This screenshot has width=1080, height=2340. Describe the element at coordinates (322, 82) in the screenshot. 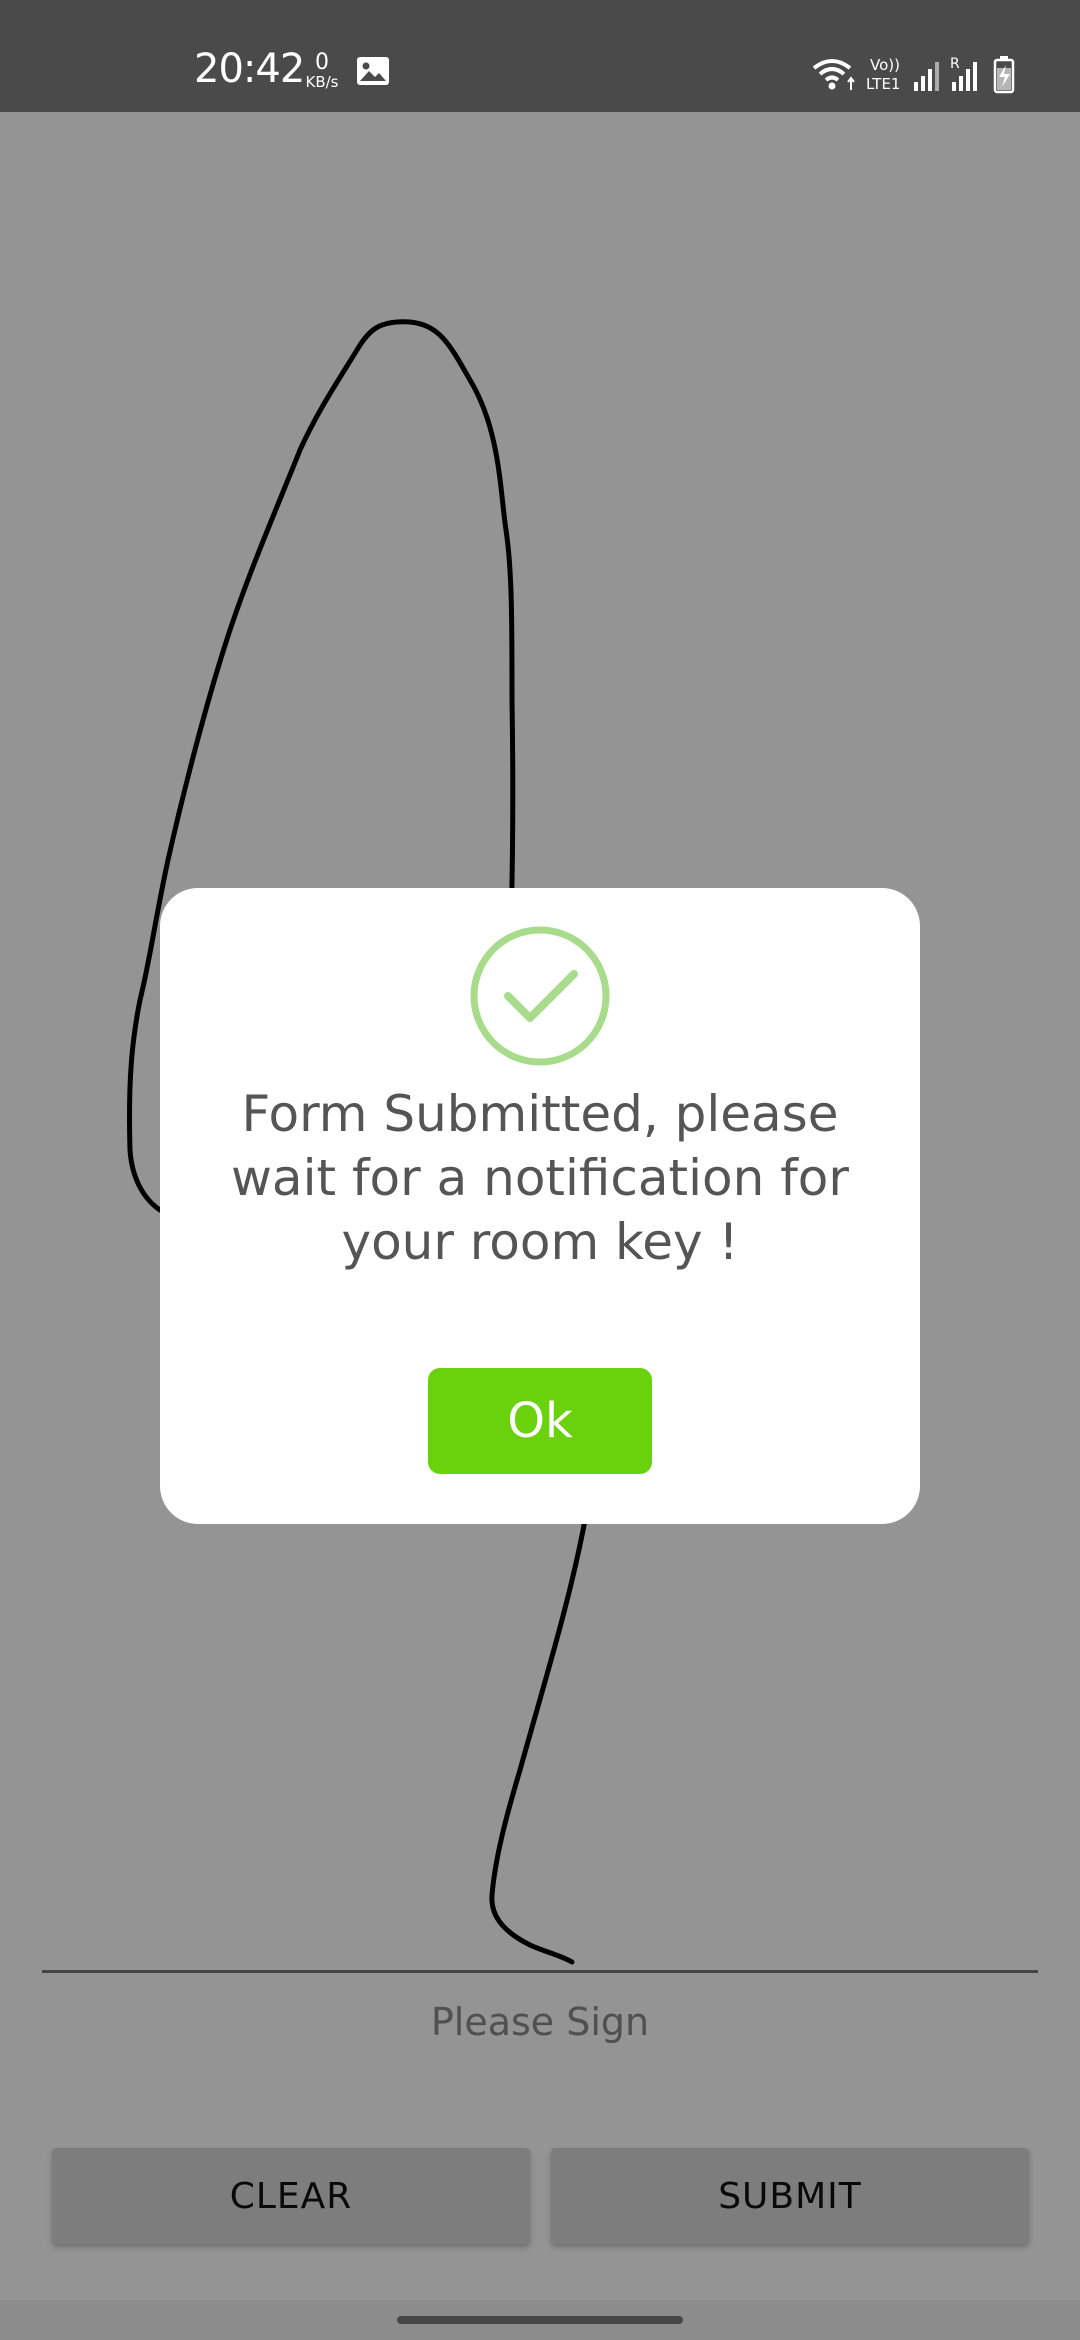

I see `network-speed-unit: KB/s` at that location.